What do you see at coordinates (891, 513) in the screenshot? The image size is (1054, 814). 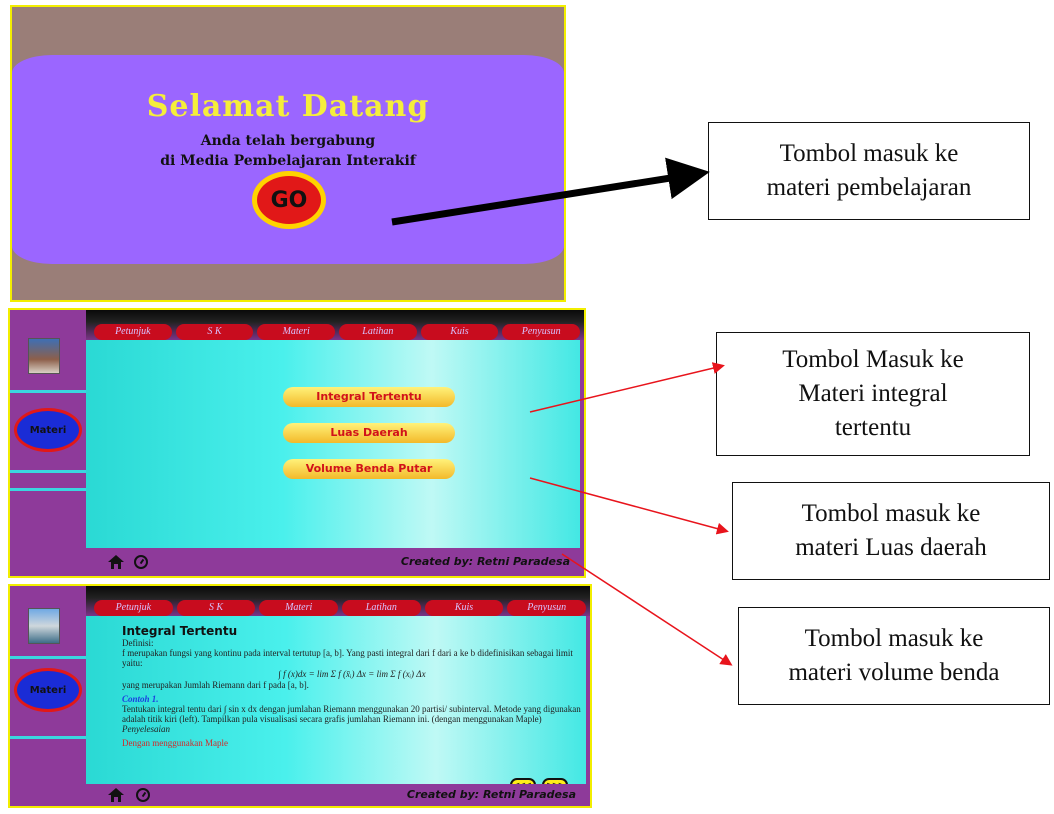 I see `callout-luas-line-1: Tombol masuk ke` at bounding box center [891, 513].